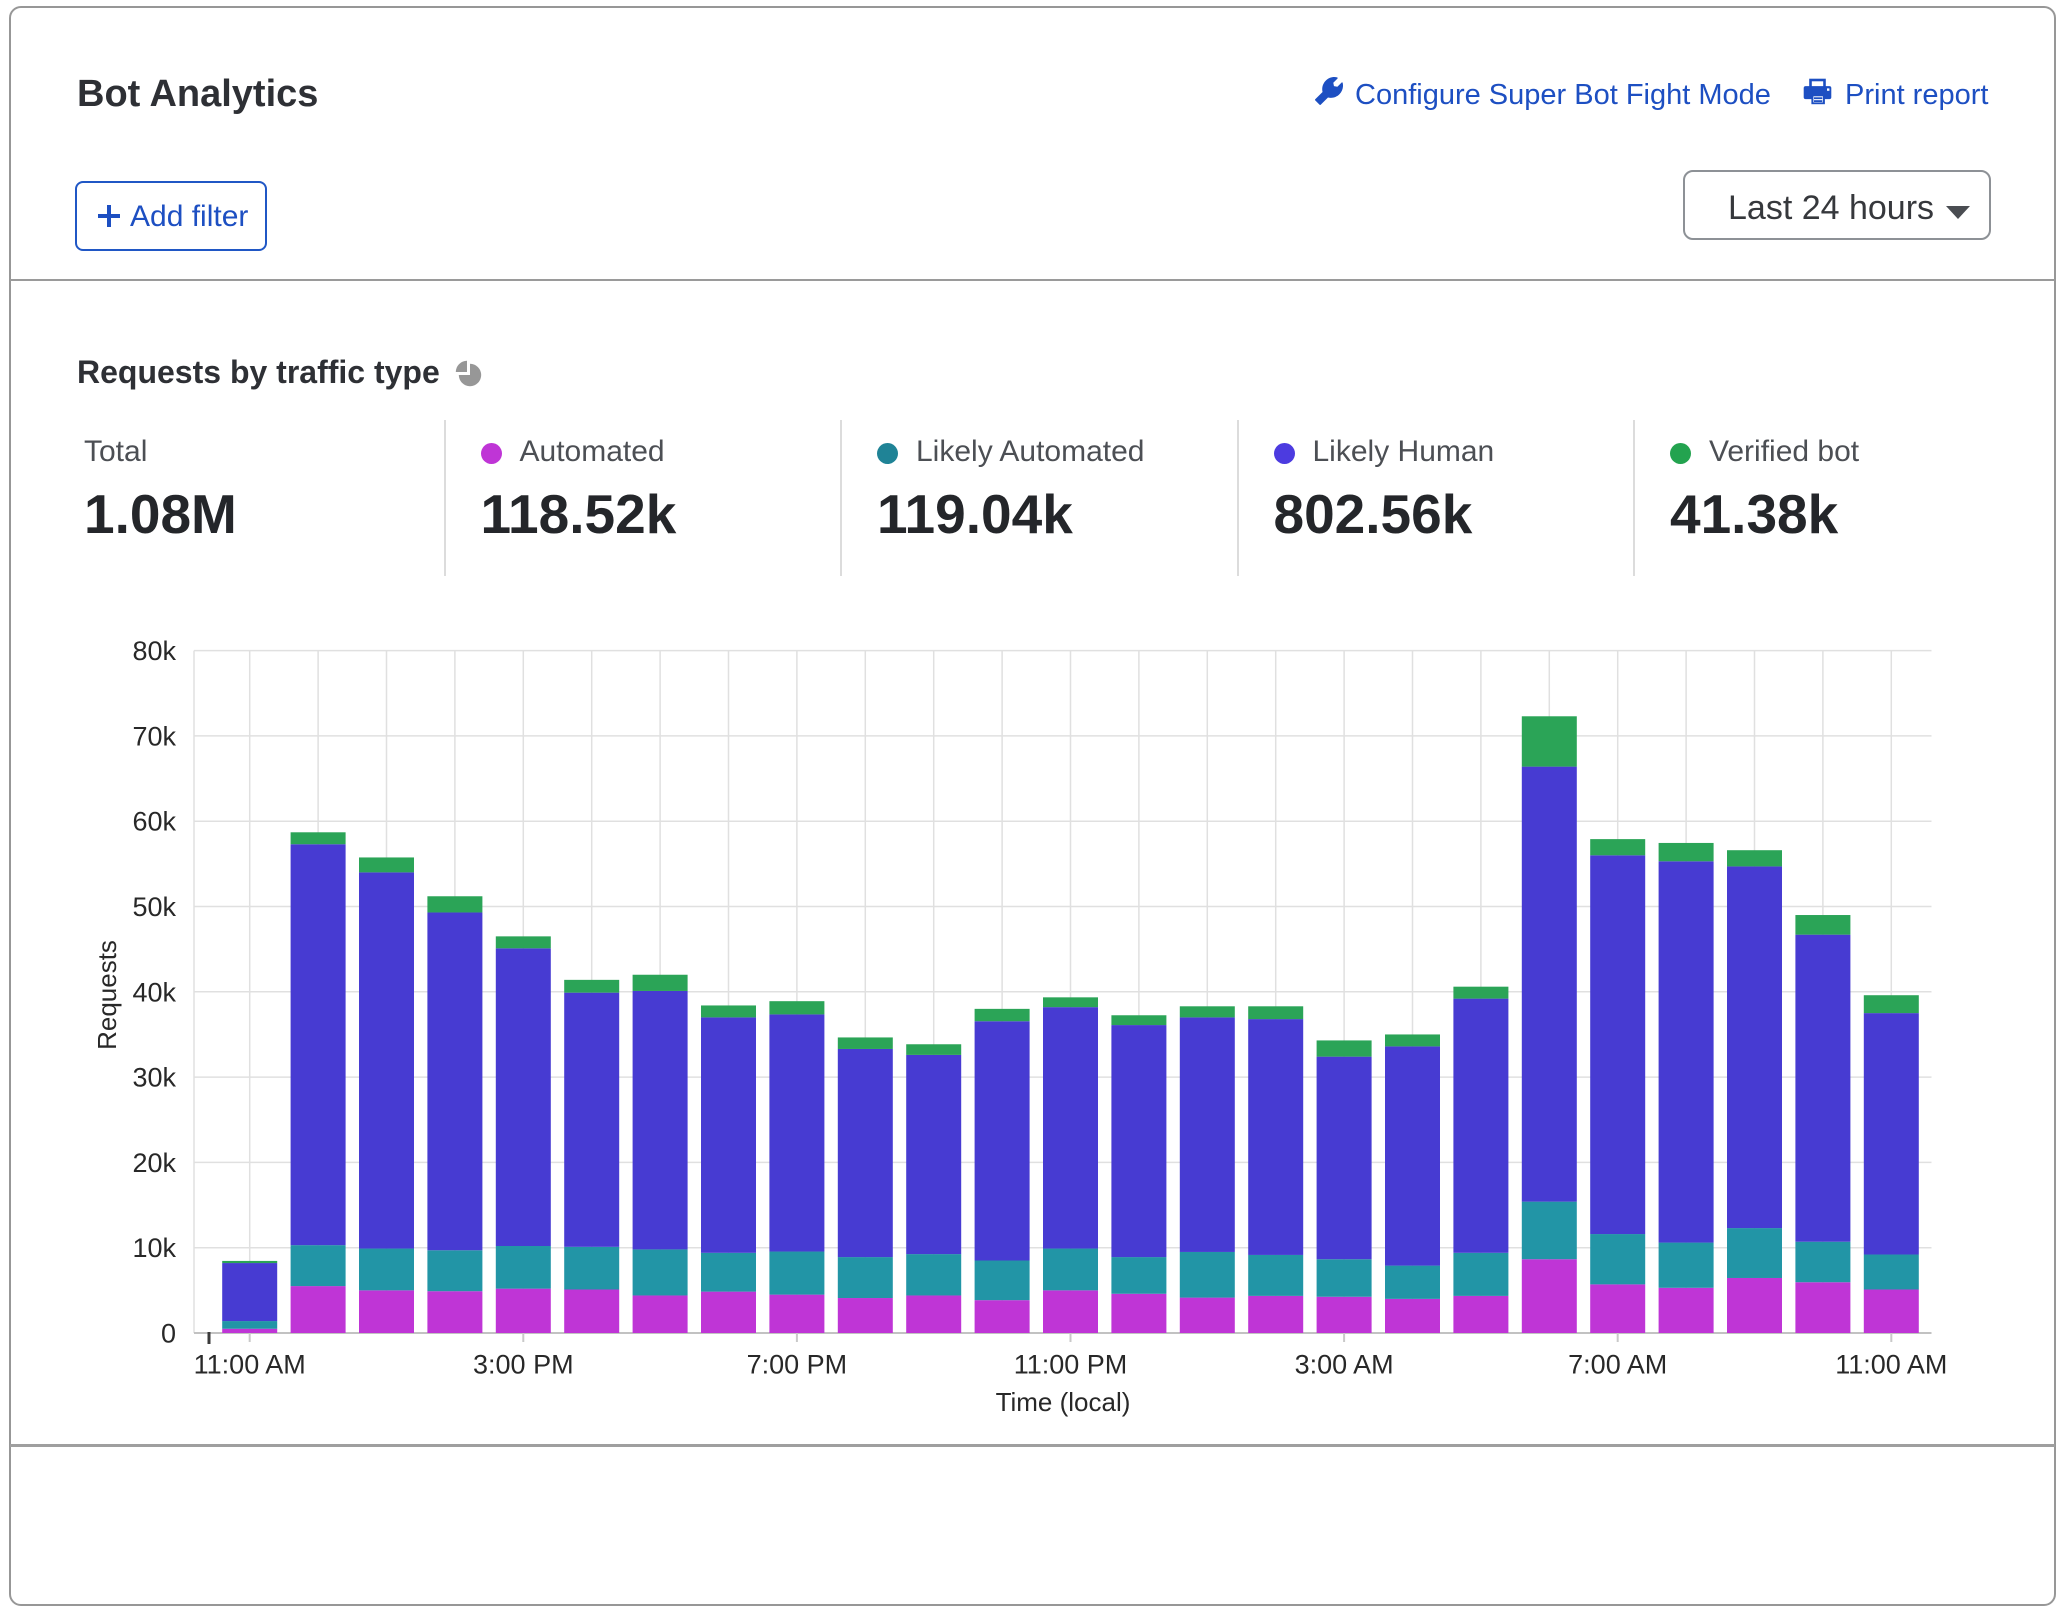 Image resolution: width=2062 pixels, height=1606 pixels. Describe the element at coordinates (797, 1365) in the screenshot. I see `svg-text: 7:00 PM` at that location.